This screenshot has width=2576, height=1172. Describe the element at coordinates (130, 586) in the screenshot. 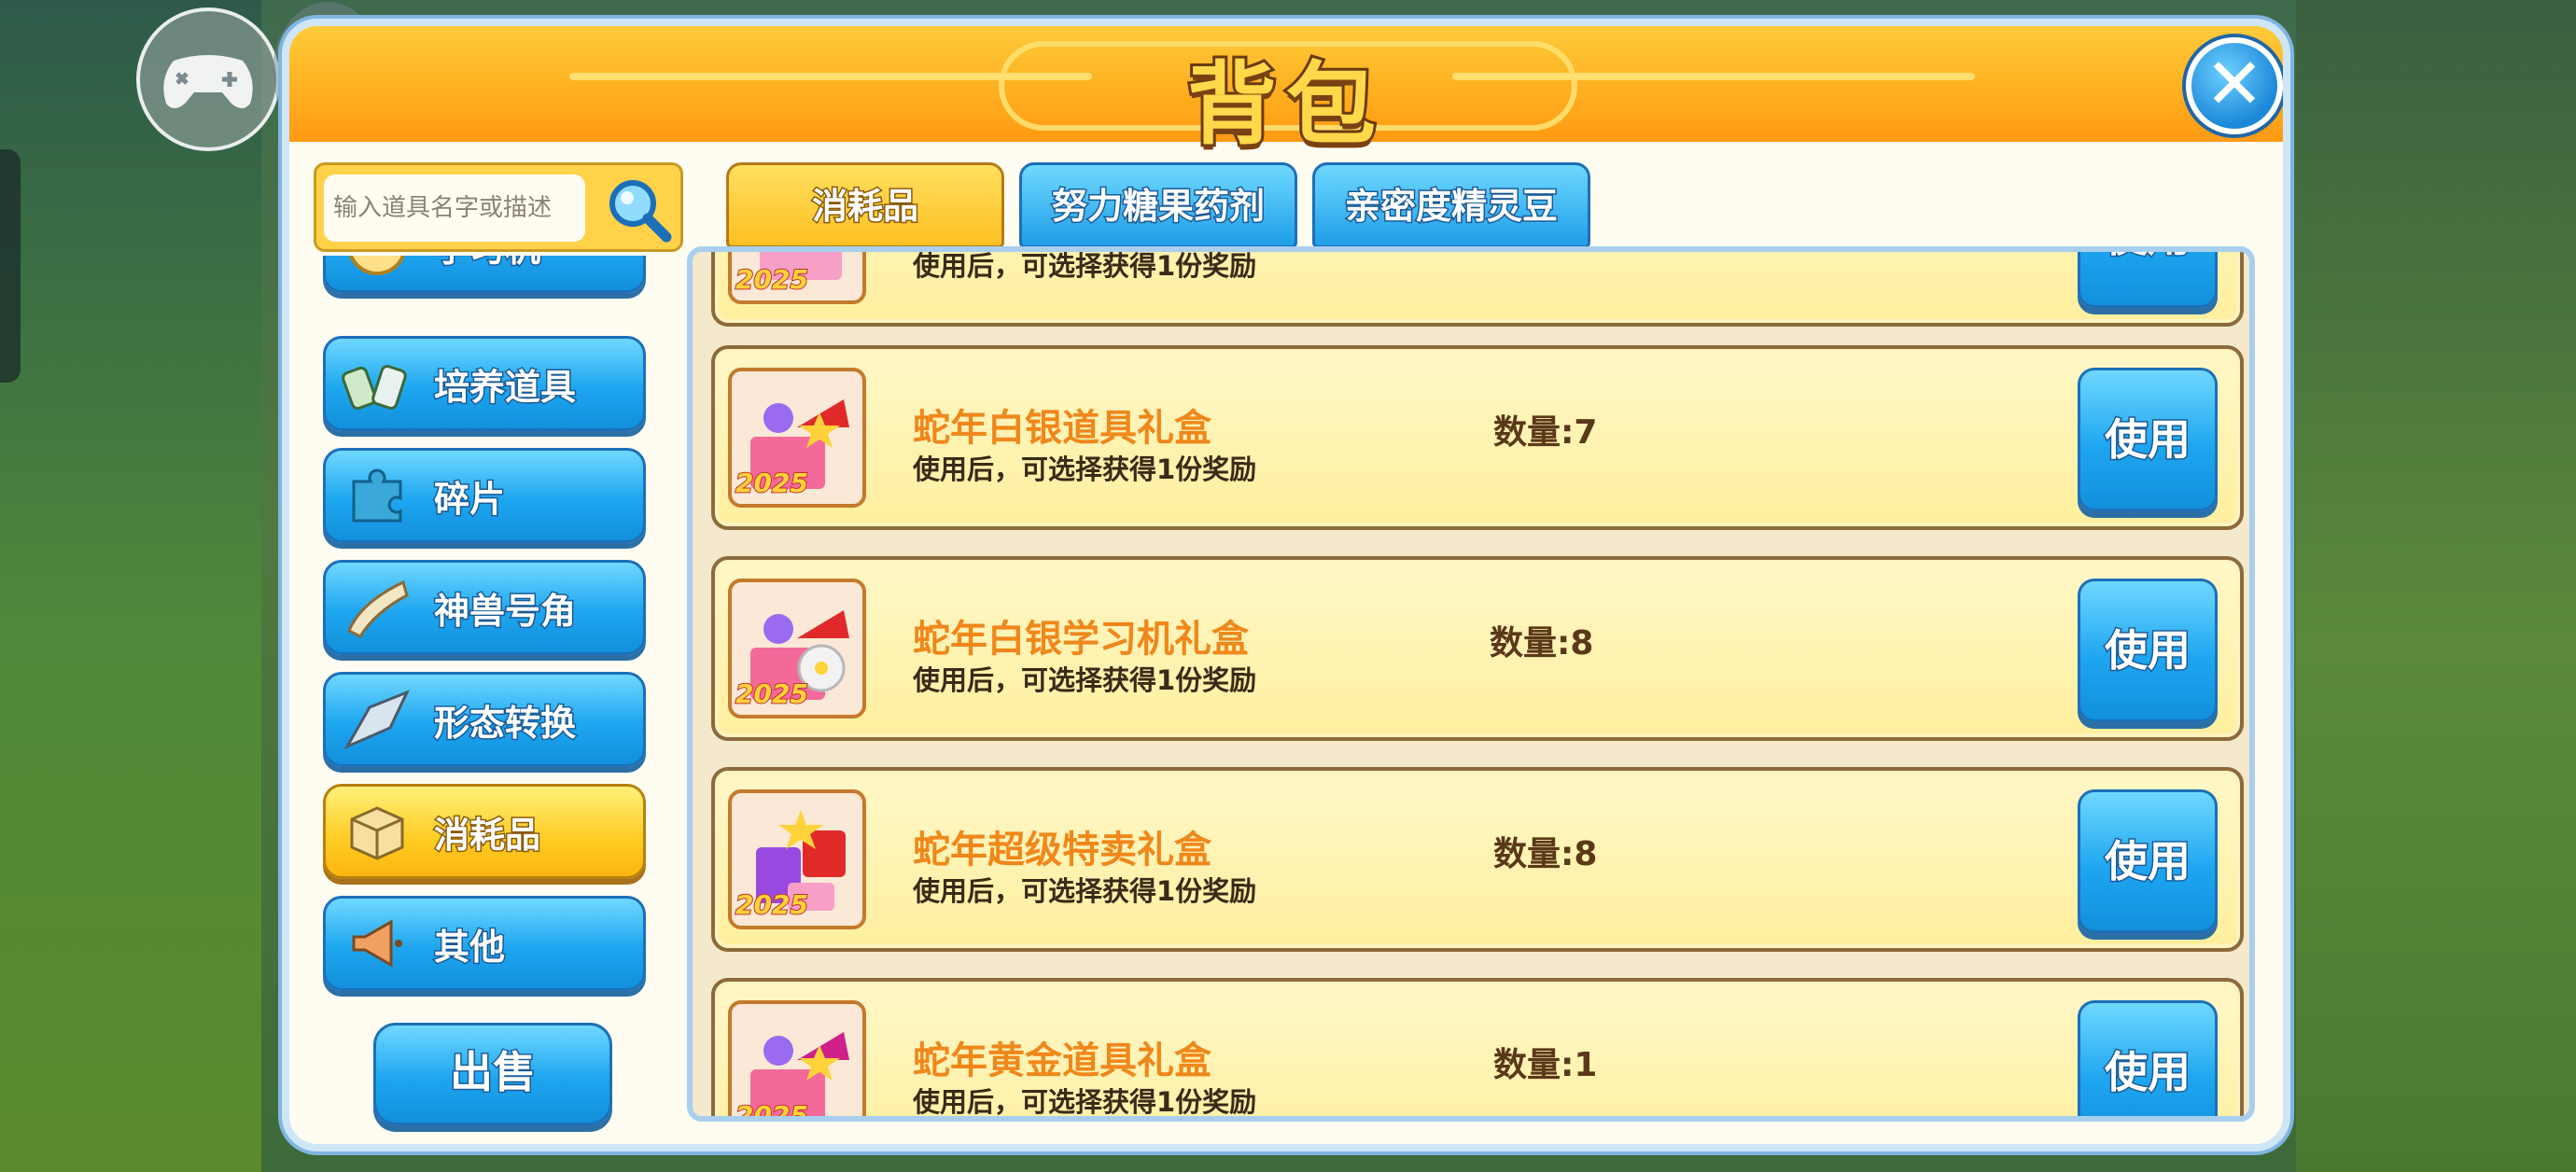

I see `background-left` at that location.